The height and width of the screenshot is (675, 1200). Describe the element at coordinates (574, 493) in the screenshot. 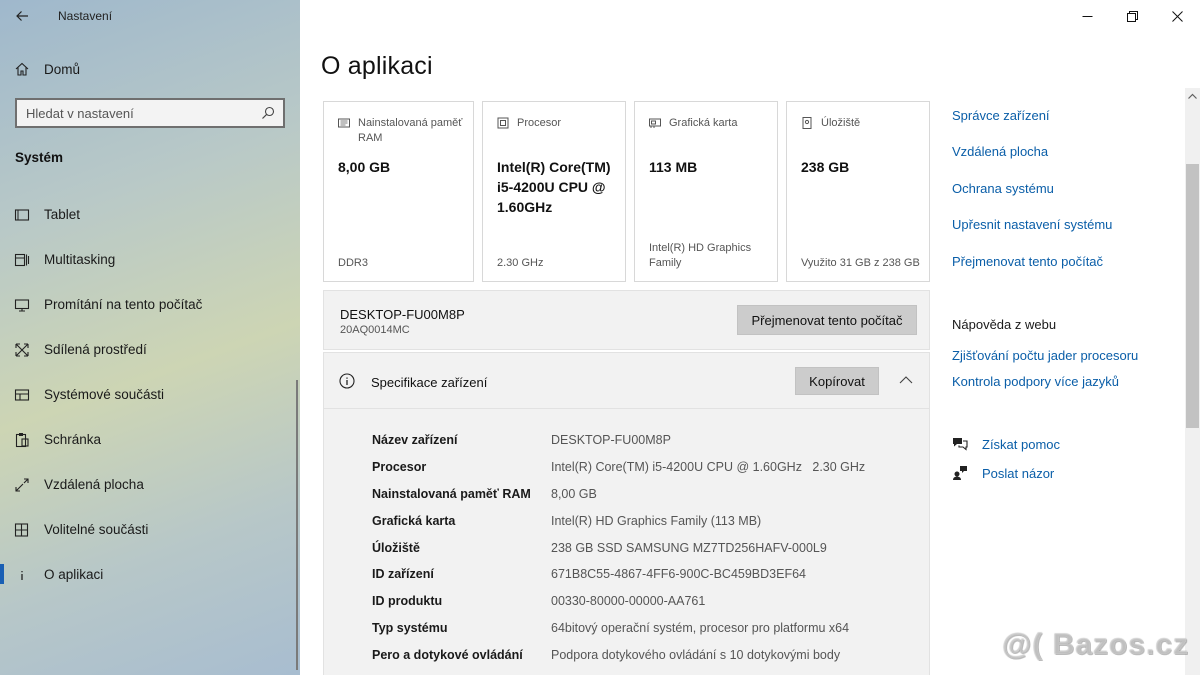

I see `spec-value: 8,00 GB` at that location.